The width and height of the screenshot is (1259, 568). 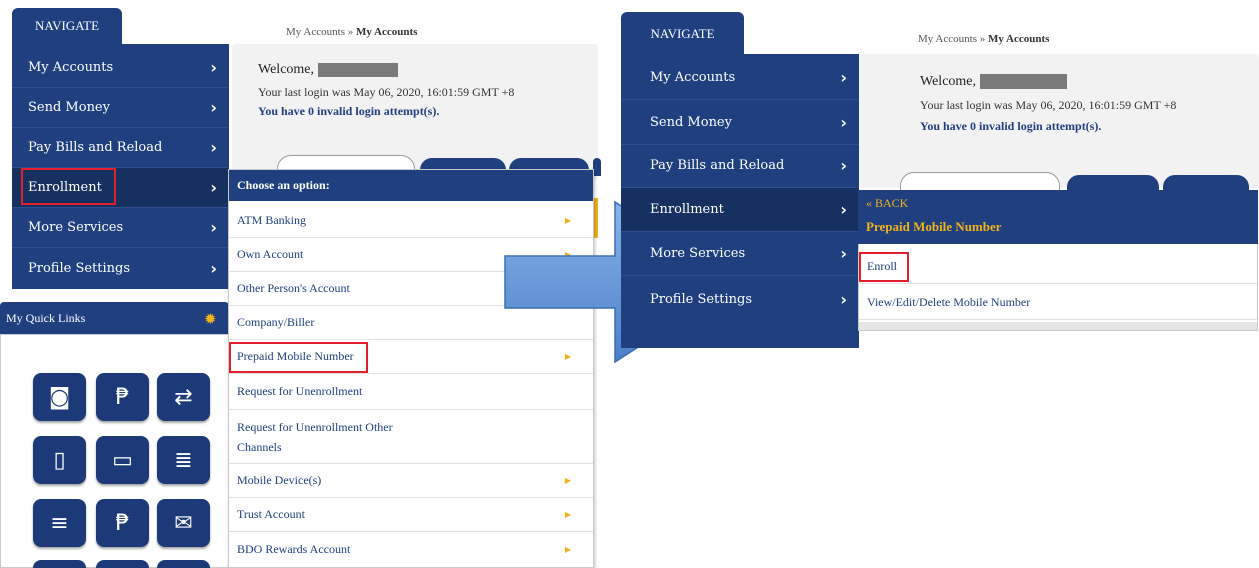 I want to click on transfer-arrows-icon: ⇄, so click(x=183, y=397).